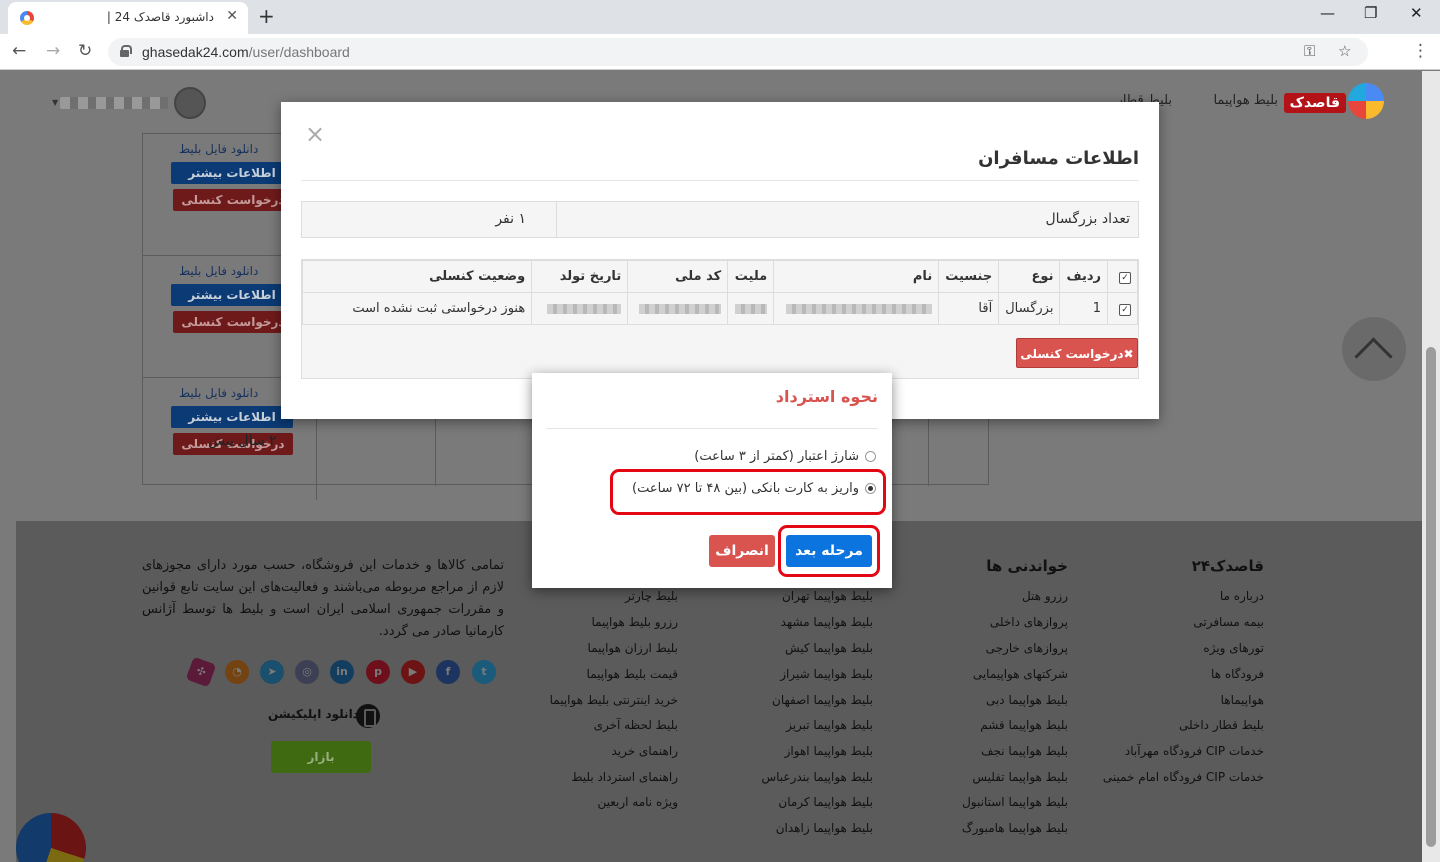 Image resolution: width=1440 pixels, height=862 pixels. Describe the element at coordinates (826, 396) in the screenshot. I see `dialog-title: نحوه استرداد` at that location.